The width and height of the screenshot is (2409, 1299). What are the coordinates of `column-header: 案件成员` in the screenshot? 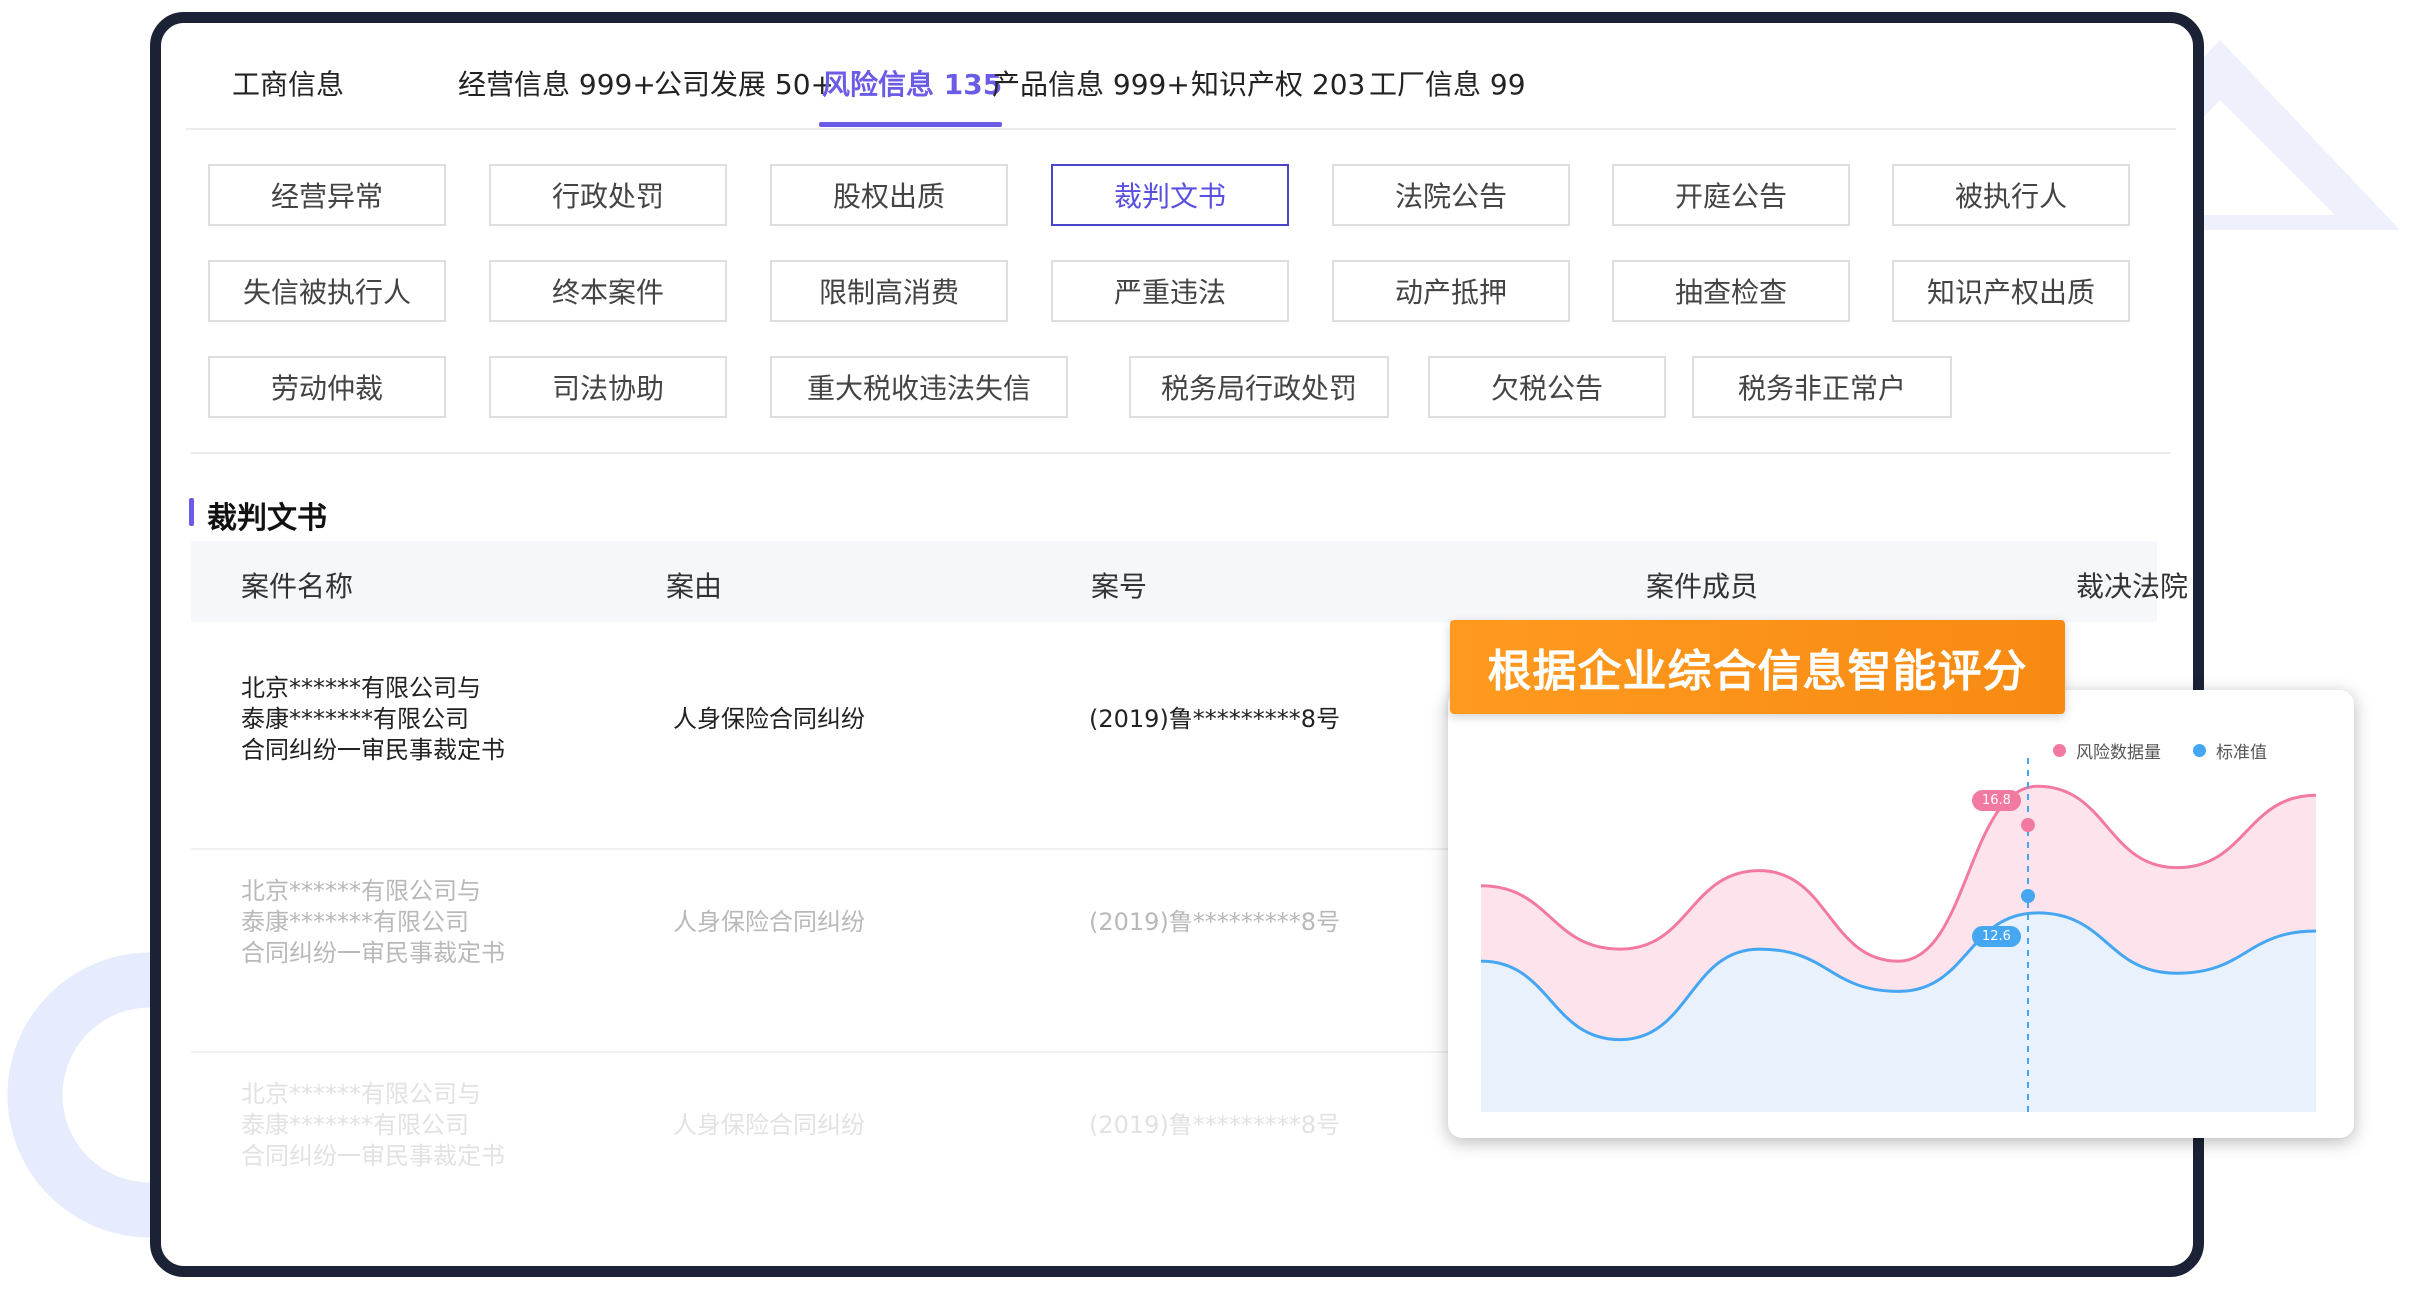 It's located at (1702, 585).